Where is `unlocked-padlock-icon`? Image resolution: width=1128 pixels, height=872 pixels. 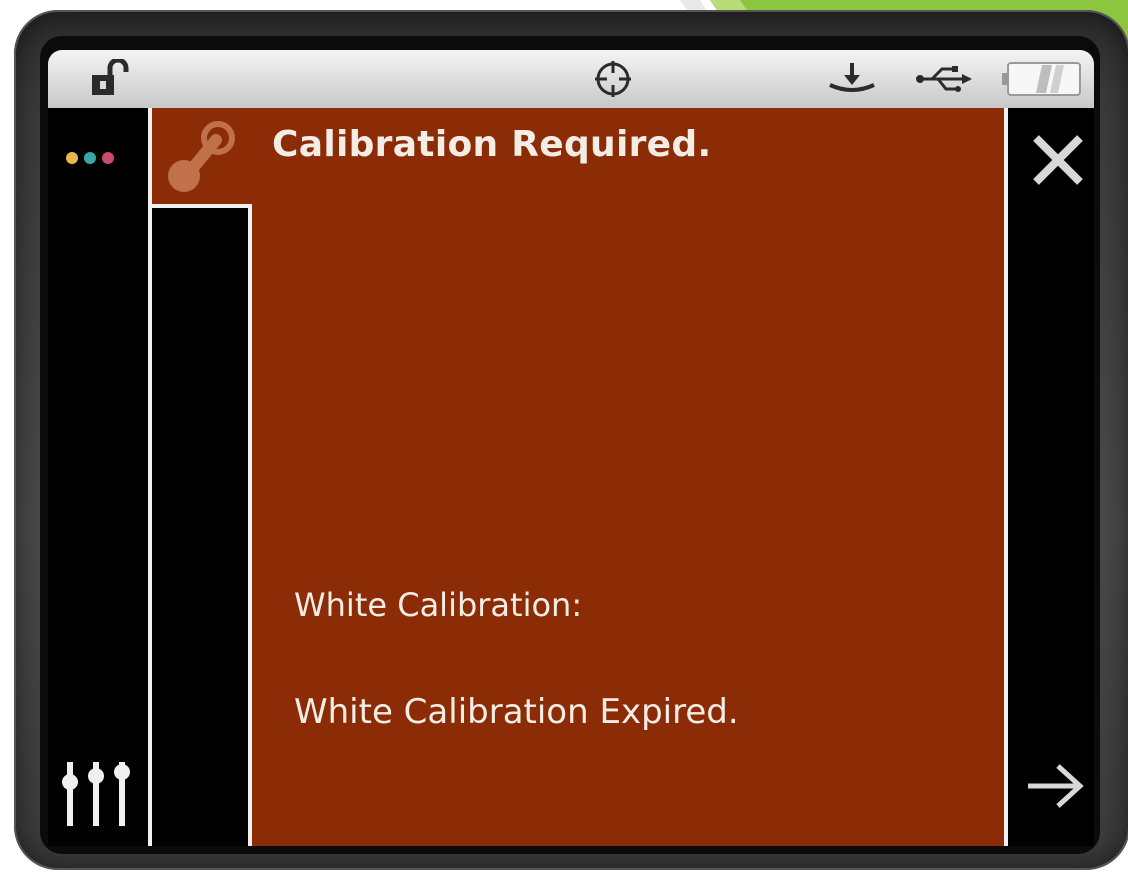
unlocked-padlock-icon is located at coordinates (111, 79).